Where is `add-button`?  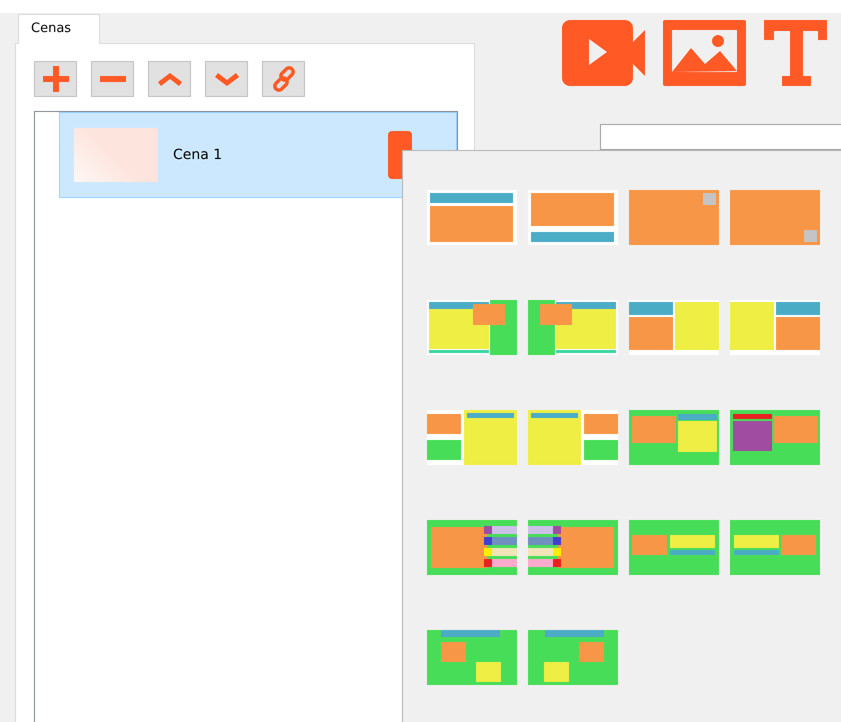 add-button is located at coordinates (55, 79).